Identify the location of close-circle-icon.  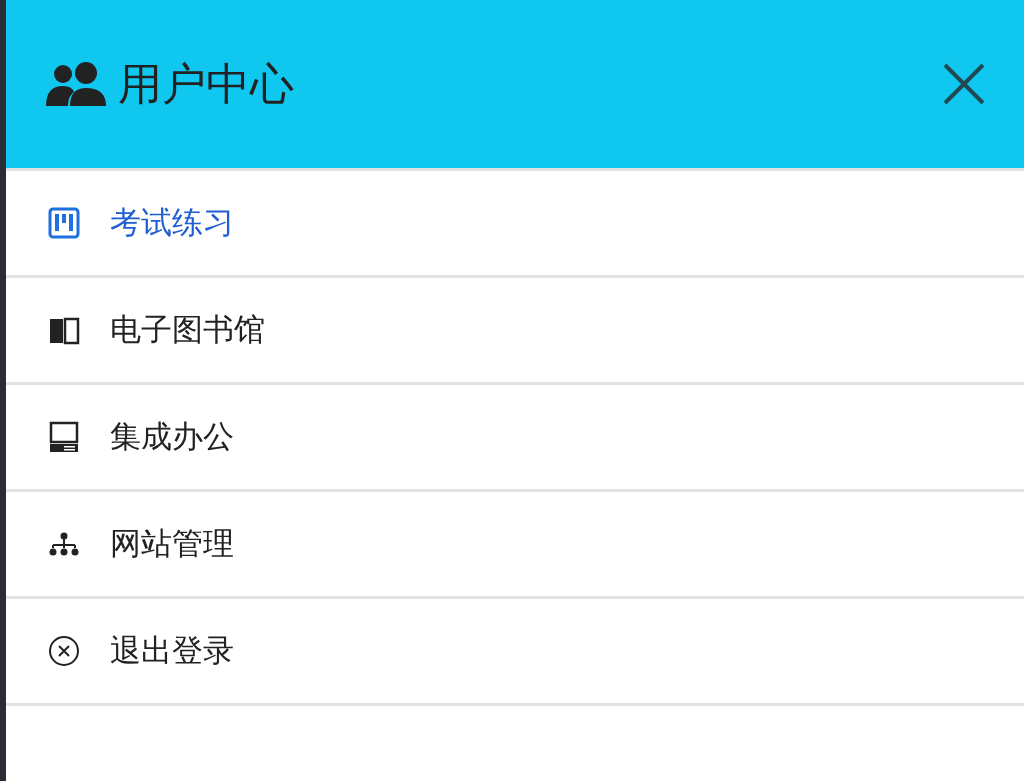
(64, 651).